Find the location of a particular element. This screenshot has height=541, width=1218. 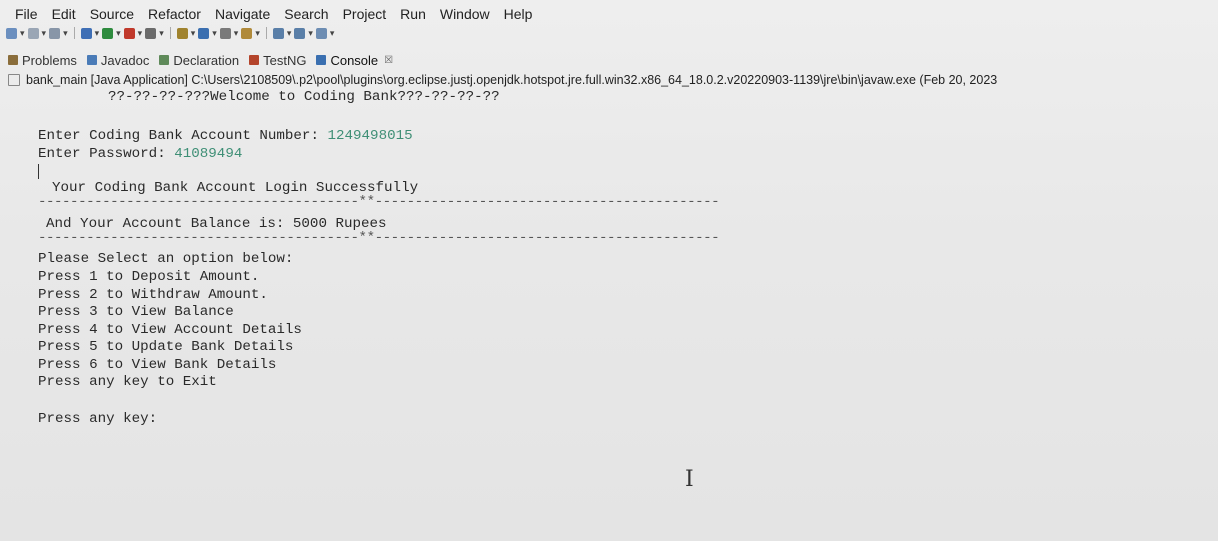

menu-search: Search is located at coordinates (306, 14).